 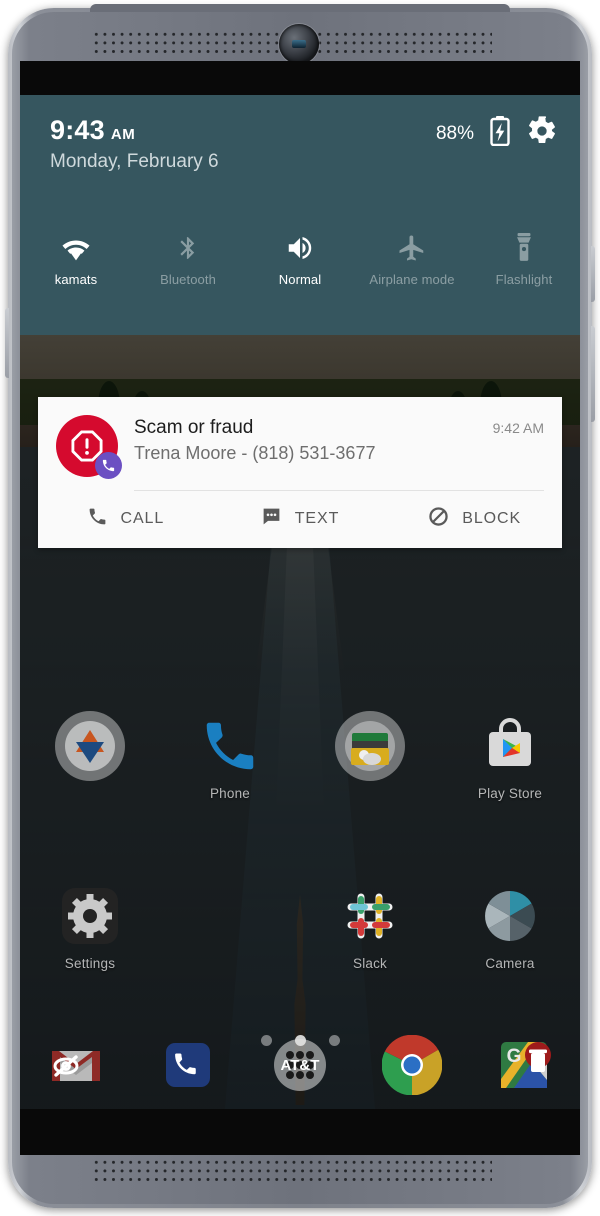 I want to click on notification-time: 9:42 AM, so click(x=518, y=428).